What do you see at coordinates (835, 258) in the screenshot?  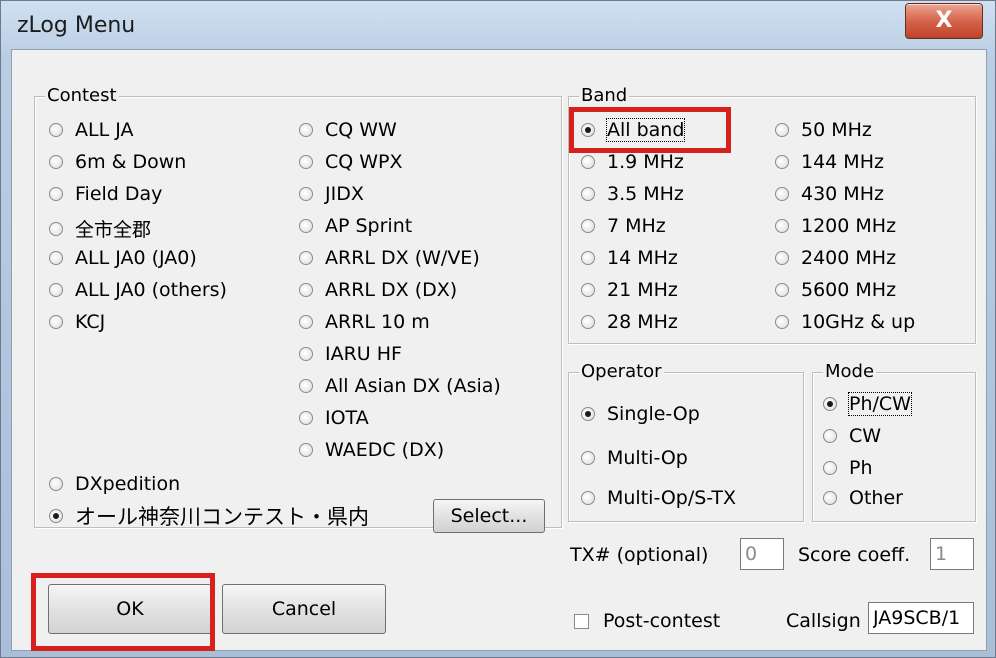 I see `band-option: 2400 MHz` at bounding box center [835, 258].